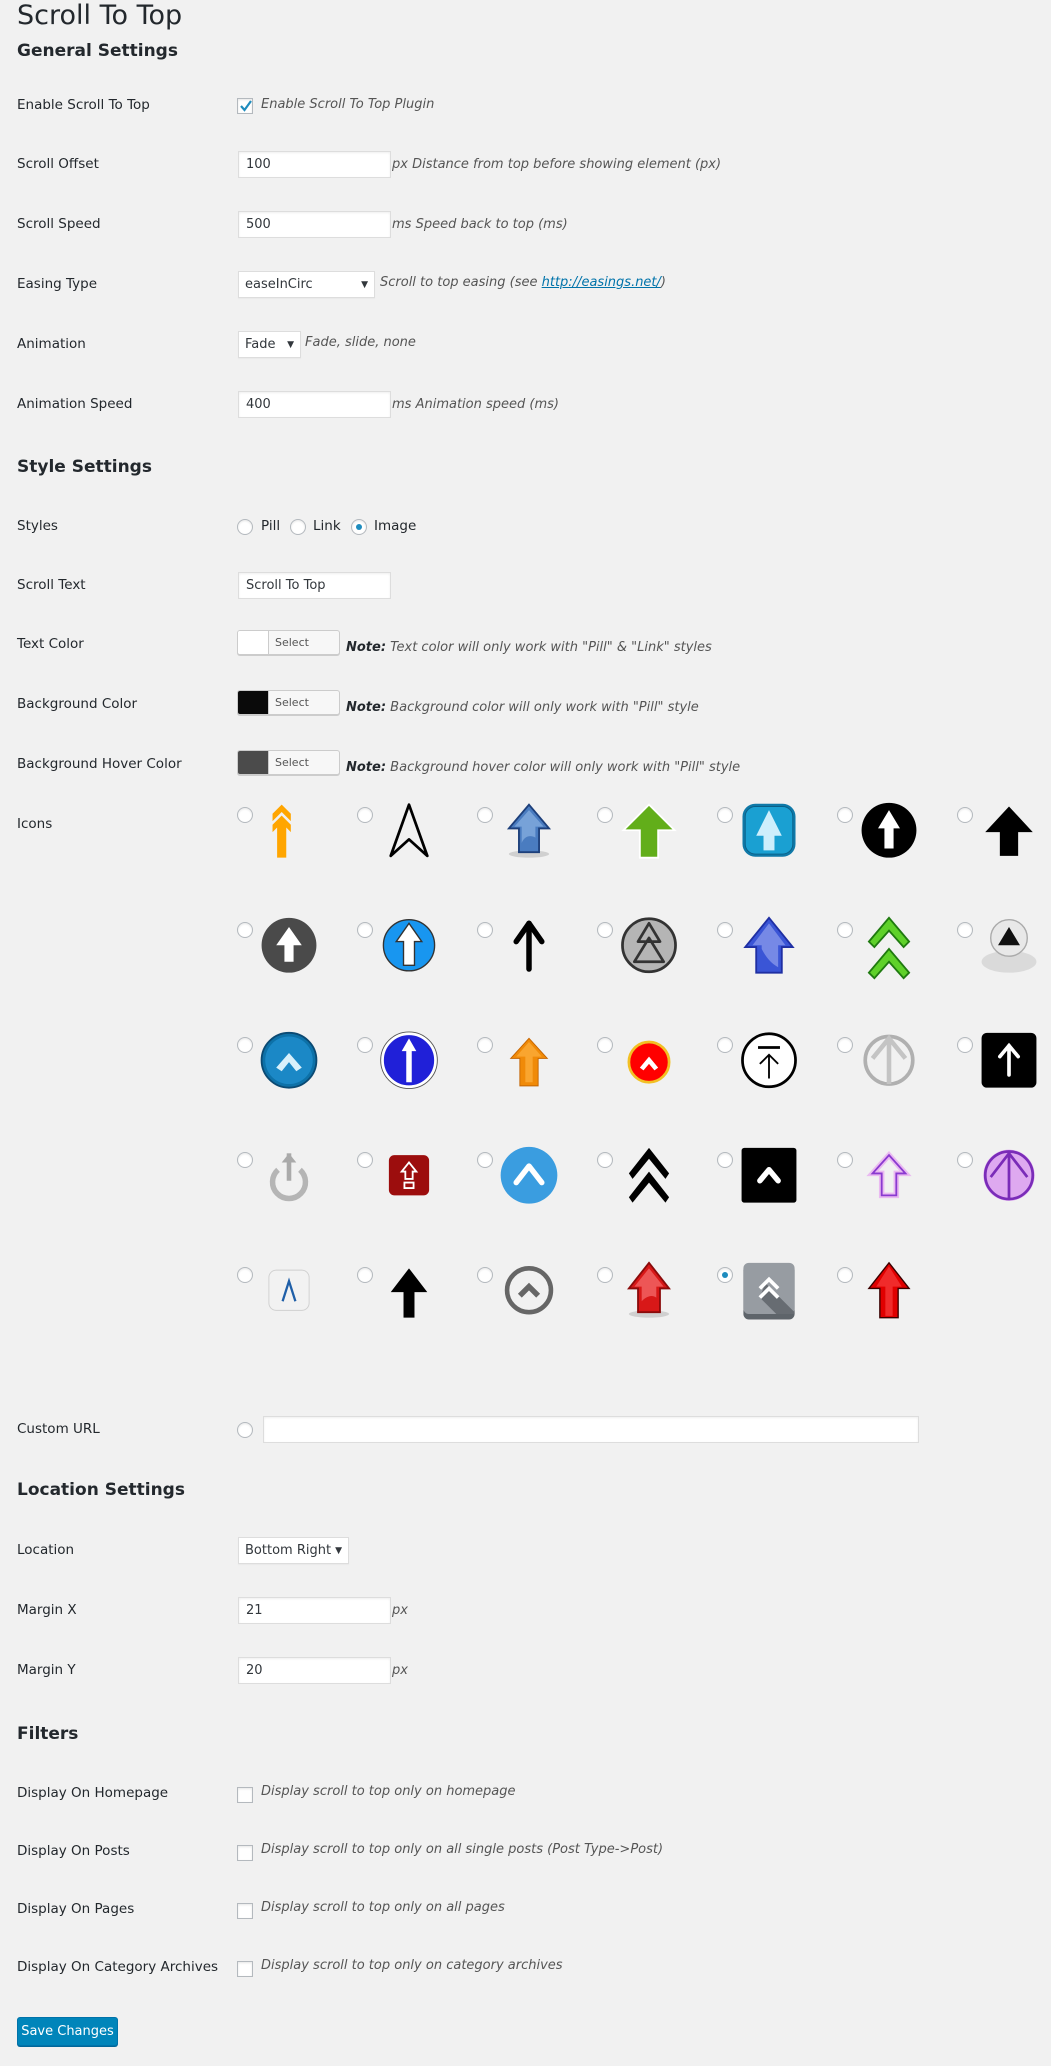 Image resolution: width=1051 pixels, height=2066 pixels. Describe the element at coordinates (245, 1853) in the screenshot. I see `filter-posts-checkbox` at that location.